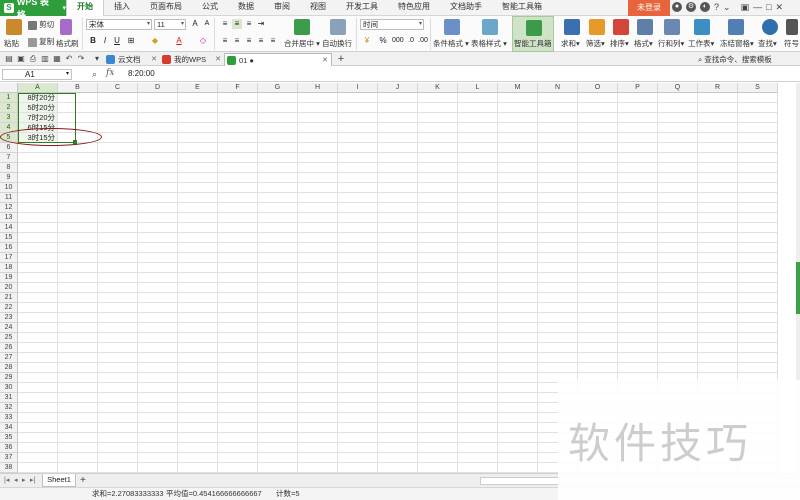  Describe the element at coordinates (649, 8) in the screenshot. I see `login-button: 未登录` at that location.